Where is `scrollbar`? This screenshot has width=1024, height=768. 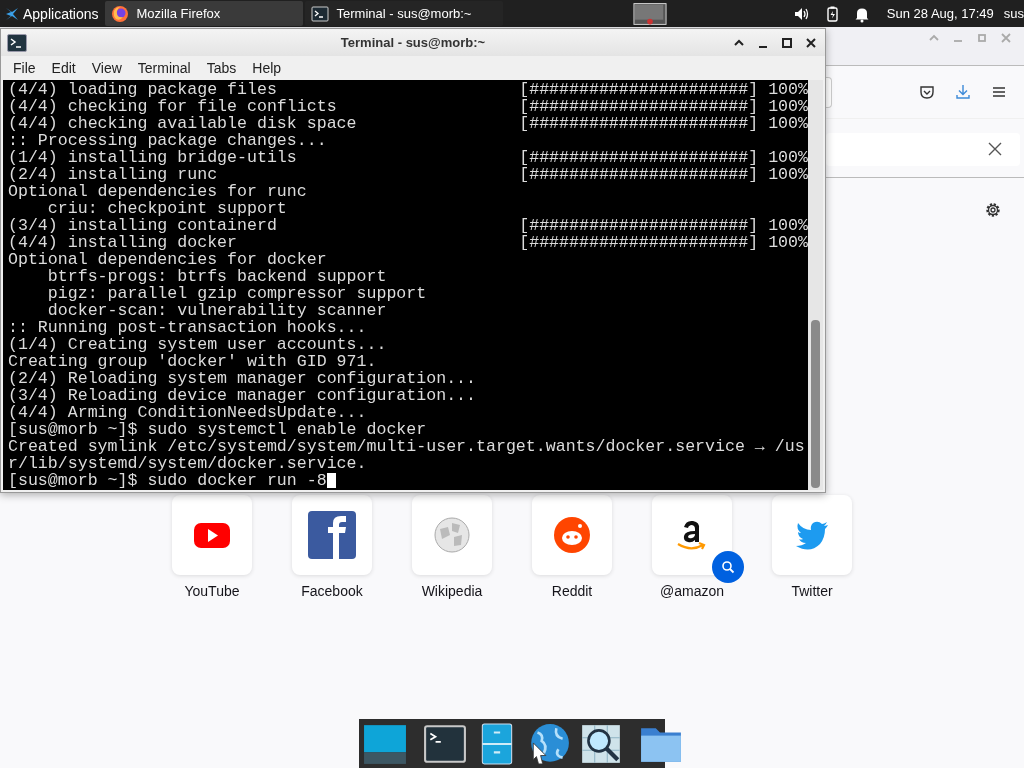 scrollbar is located at coordinates (815, 285).